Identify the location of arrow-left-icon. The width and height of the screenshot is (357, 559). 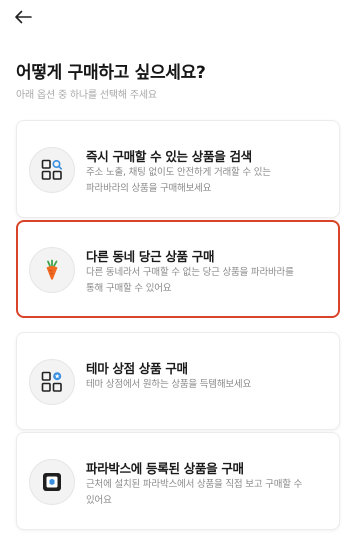
(23, 17).